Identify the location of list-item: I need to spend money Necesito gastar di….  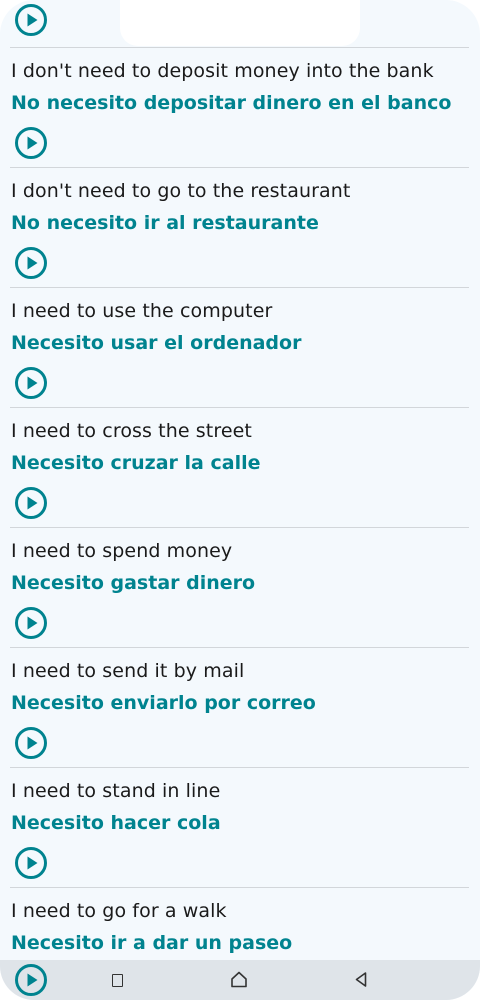
(239, 587).